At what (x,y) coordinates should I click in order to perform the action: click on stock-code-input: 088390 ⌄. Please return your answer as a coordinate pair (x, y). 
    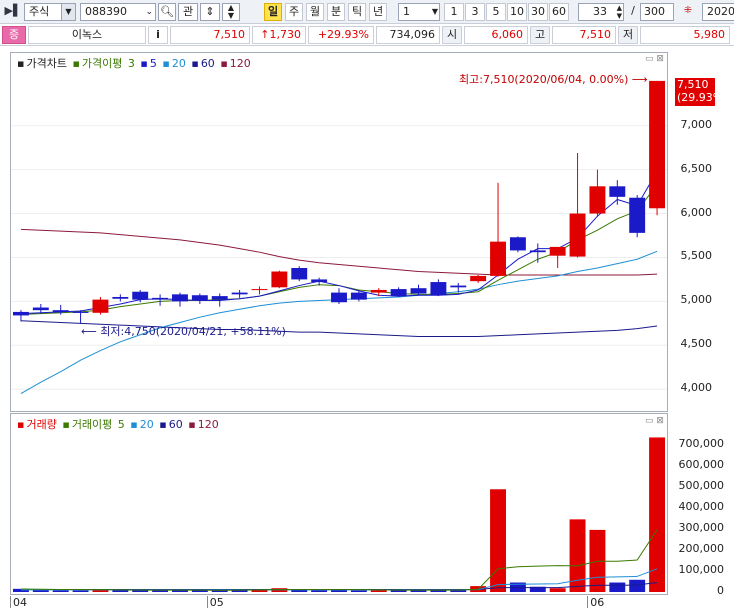
    Looking at the image, I should click on (118, 12).